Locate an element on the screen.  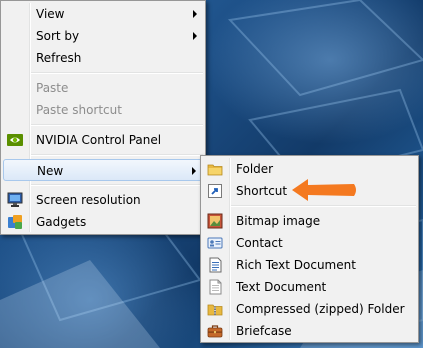
bitmap-image-icon is located at coordinates (215, 221).